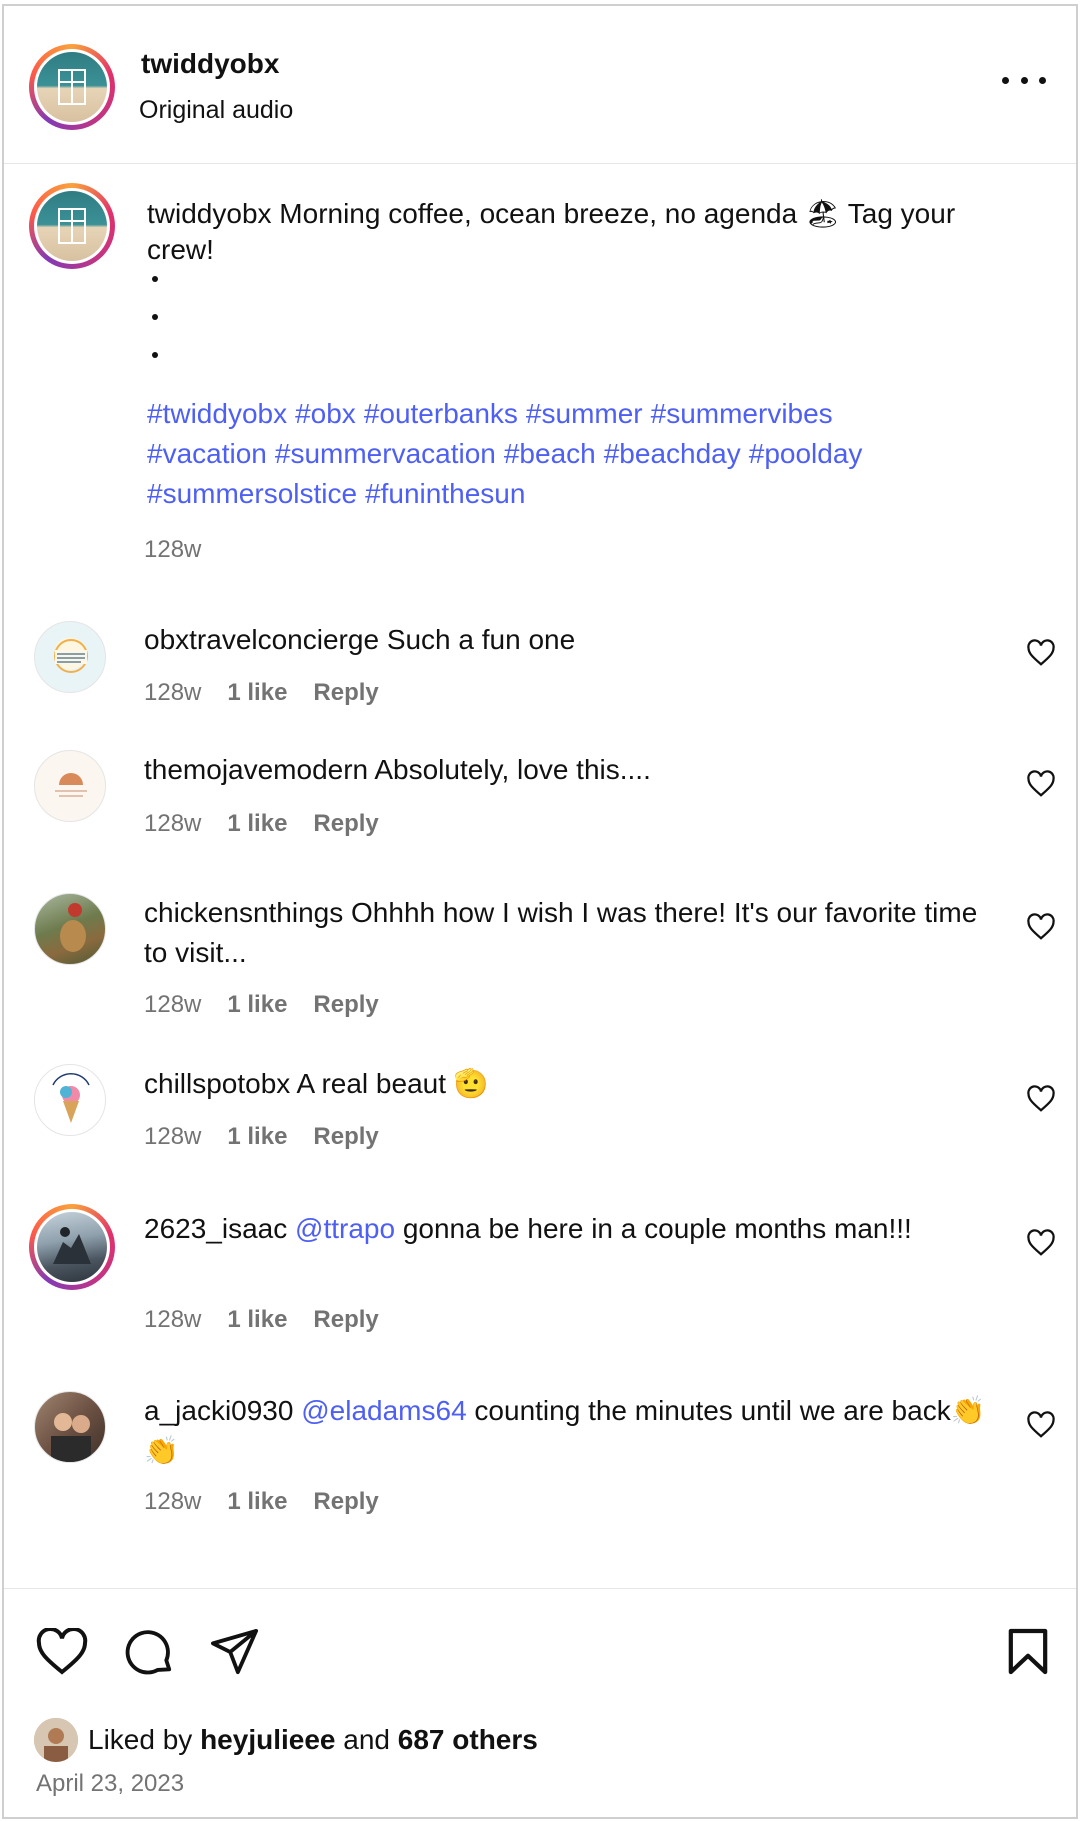 The image size is (1080, 1821). What do you see at coordinates (235, 1652) in the screenshot?
I see `share-send-icon` at bounding box center [235, 1652].